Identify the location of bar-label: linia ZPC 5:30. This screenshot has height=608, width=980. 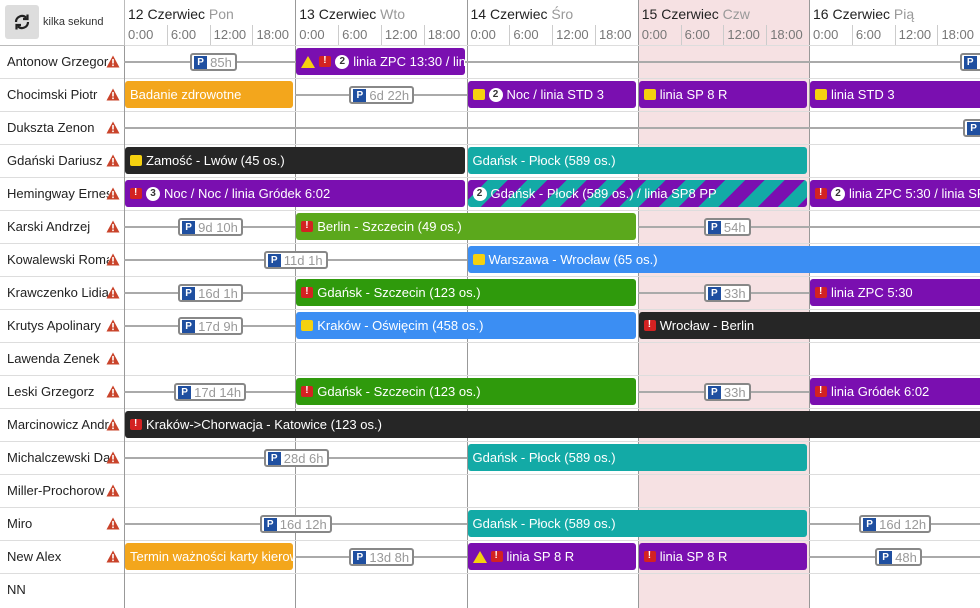
(872, 292).